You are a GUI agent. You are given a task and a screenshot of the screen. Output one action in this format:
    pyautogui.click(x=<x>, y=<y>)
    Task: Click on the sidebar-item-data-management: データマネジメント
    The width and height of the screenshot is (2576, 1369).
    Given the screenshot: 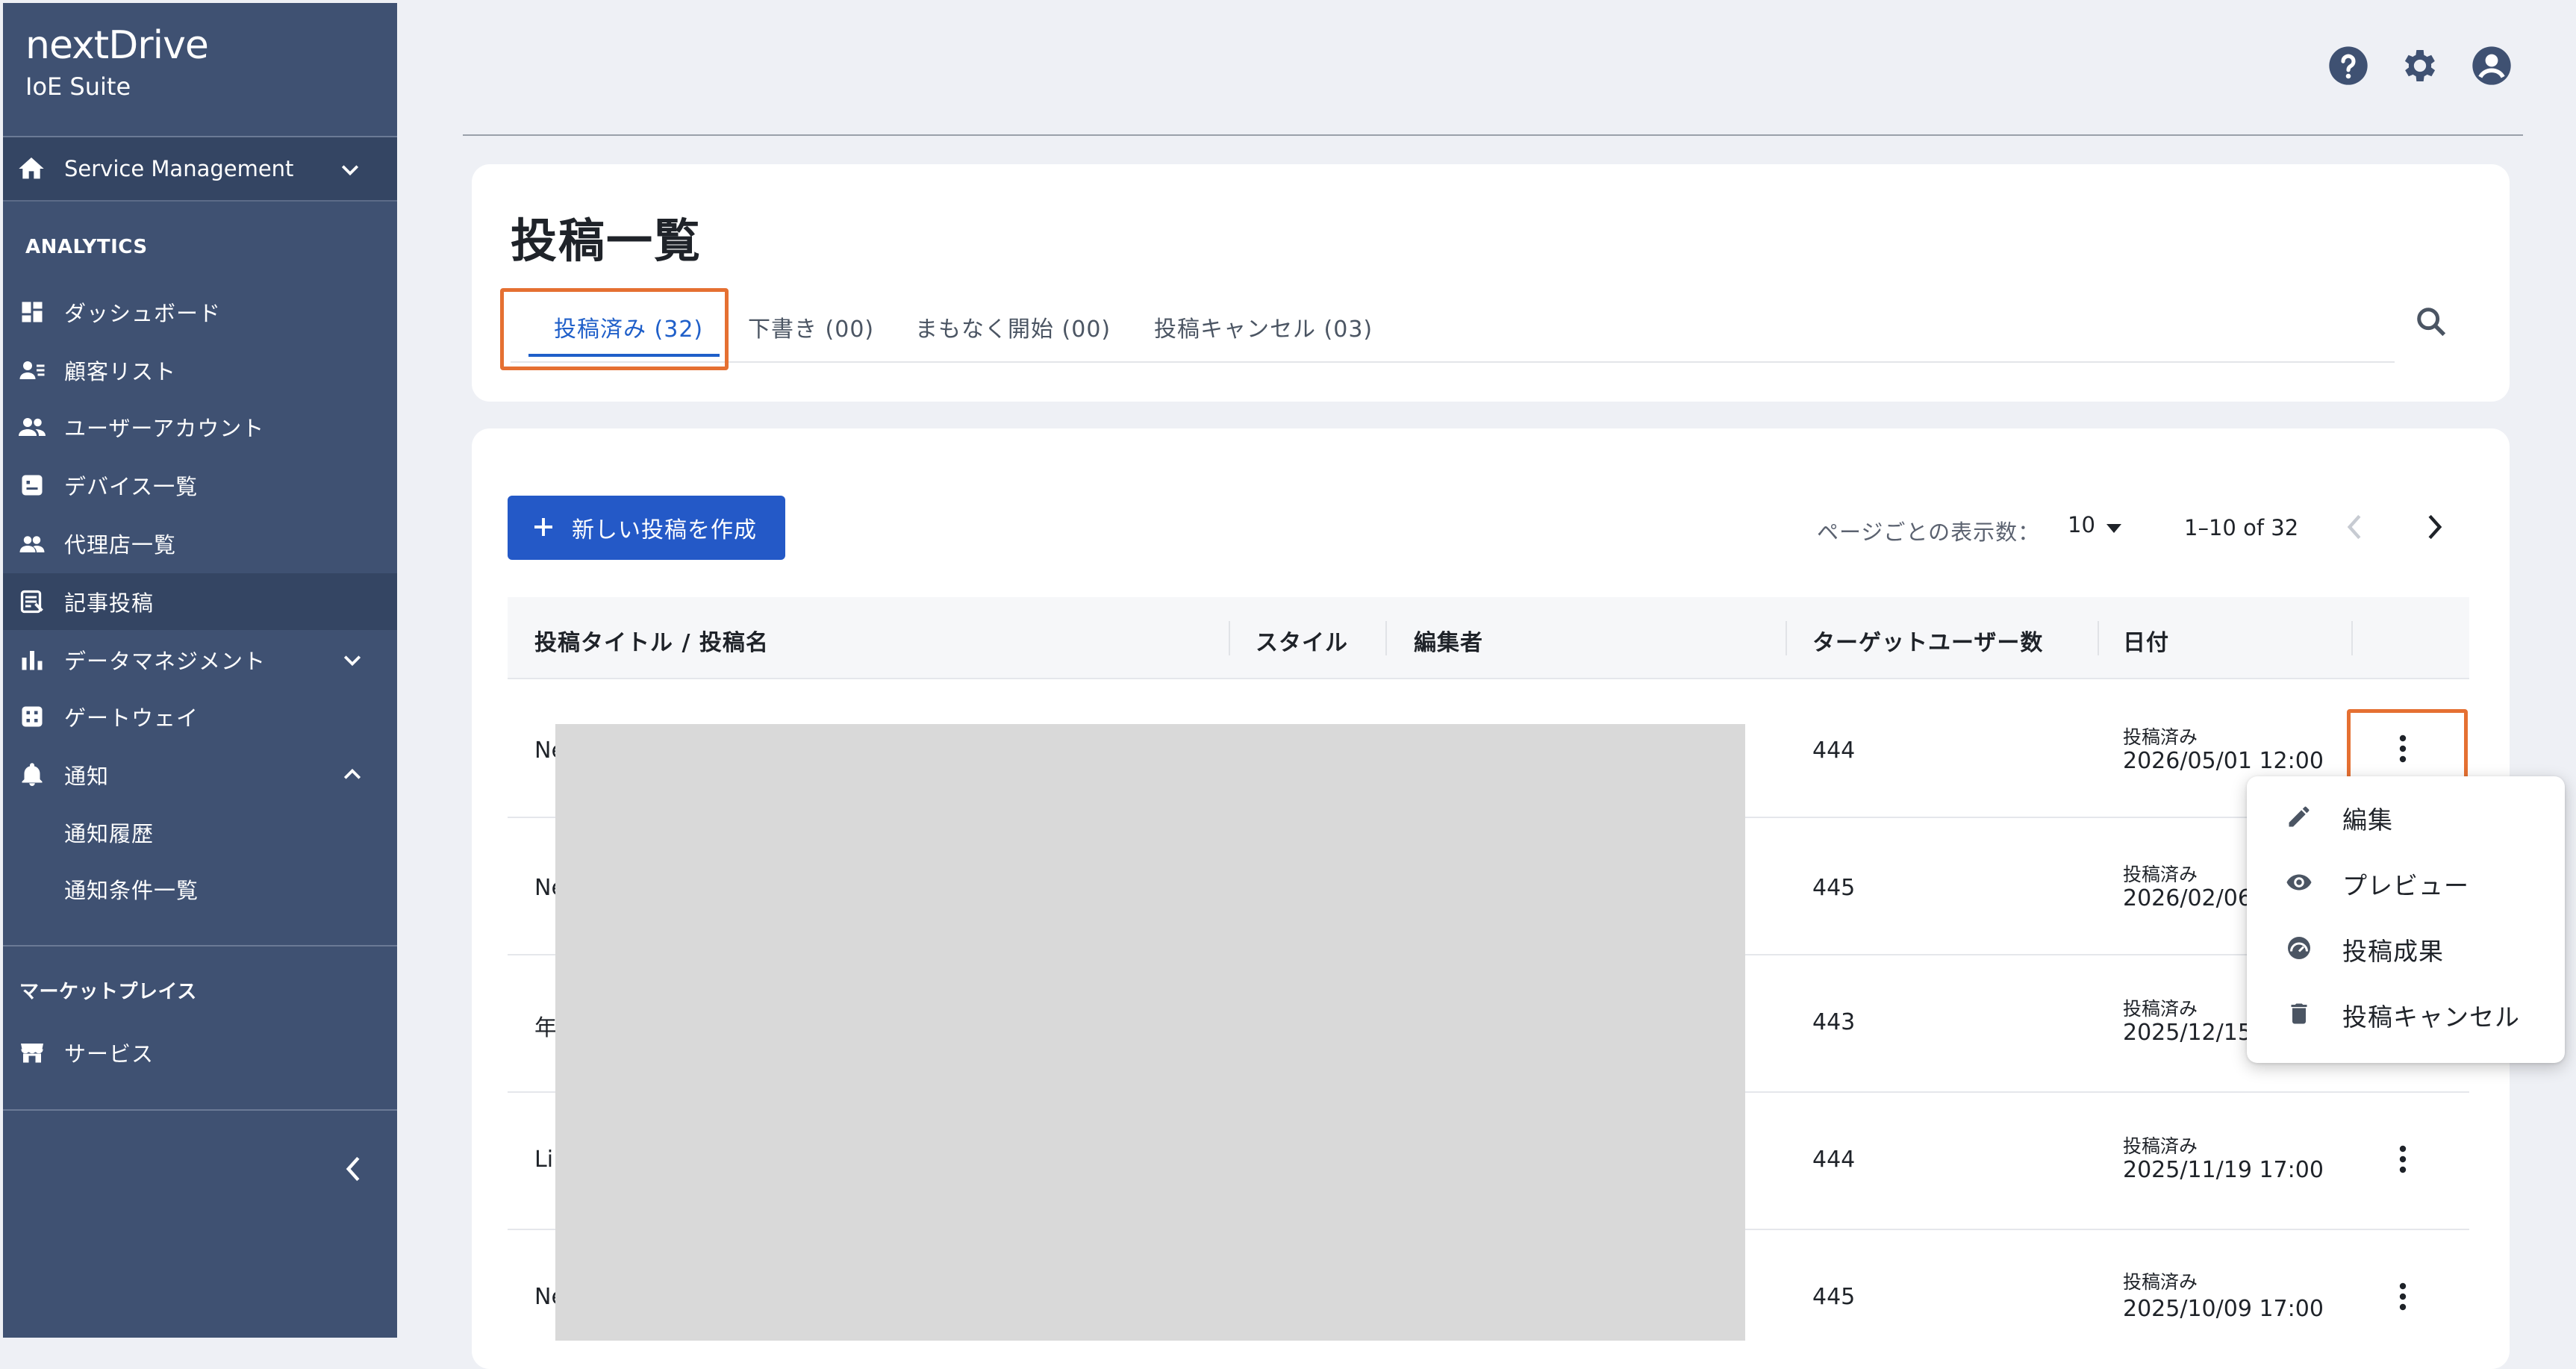 What is the action you would take?
    pyautogui.click(x=200, y=660)
    